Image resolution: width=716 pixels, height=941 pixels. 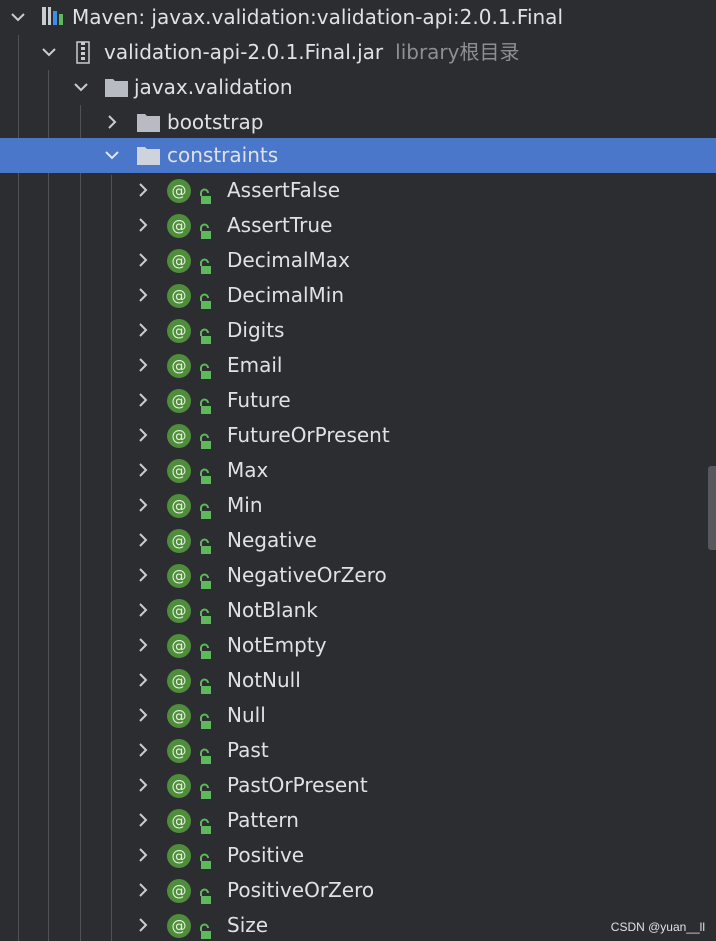 What do you see at coordinates (288, 260) in the screenshot?
I see `tree-node-label: DecimalMax` at bounding box center [288, 260].